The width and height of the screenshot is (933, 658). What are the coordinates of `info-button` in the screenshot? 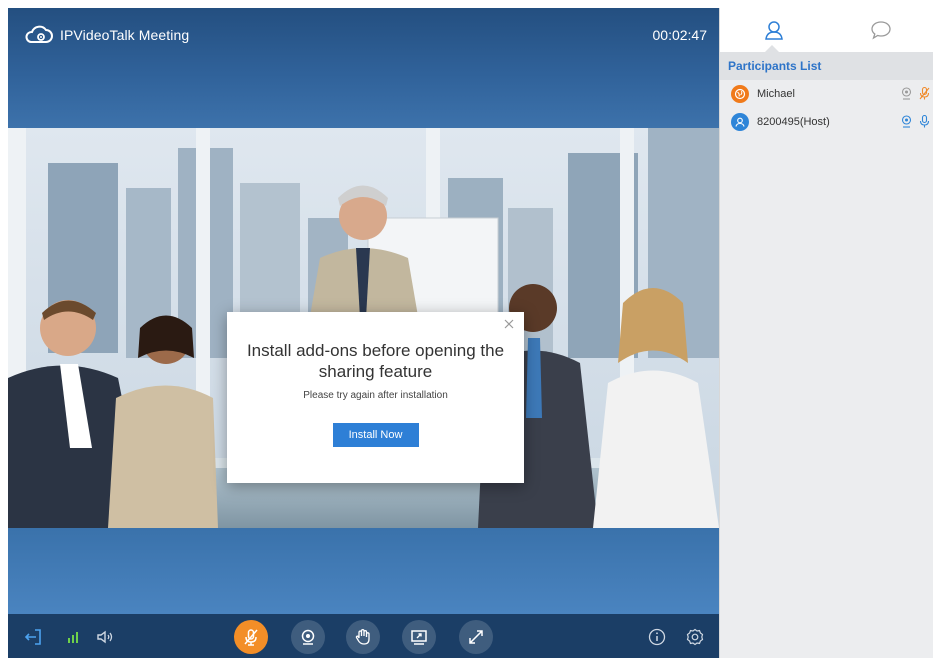 It's located at (657, 637).